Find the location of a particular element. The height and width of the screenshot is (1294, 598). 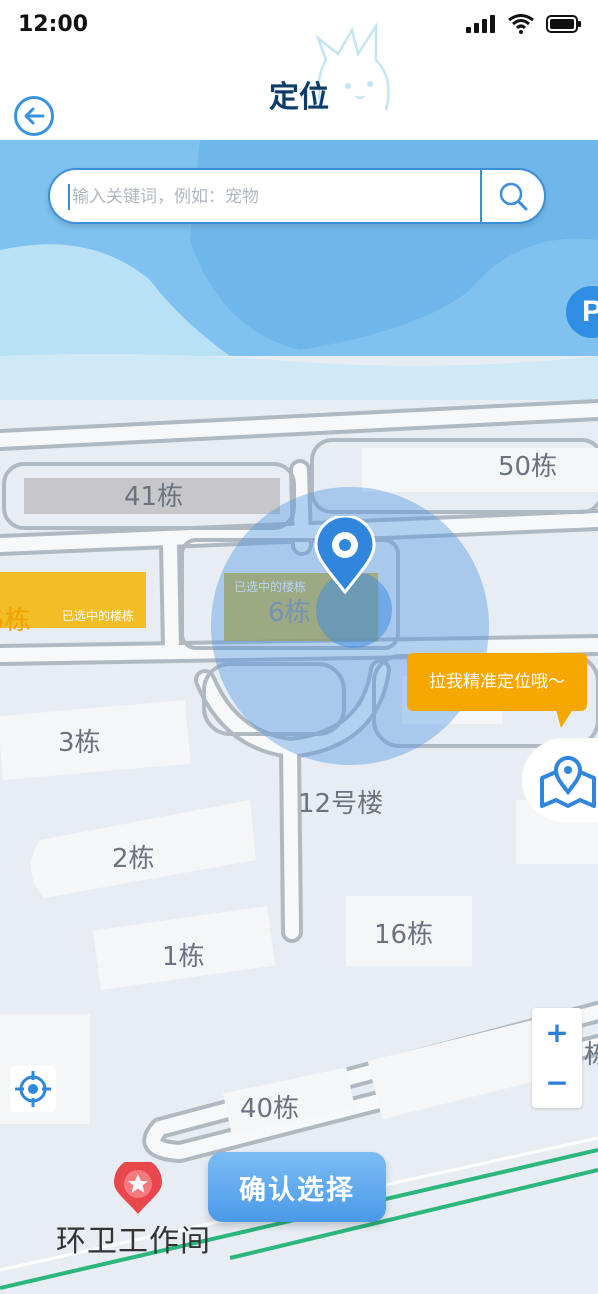

building-label: 3栋 is located at coordinates (79, 740).